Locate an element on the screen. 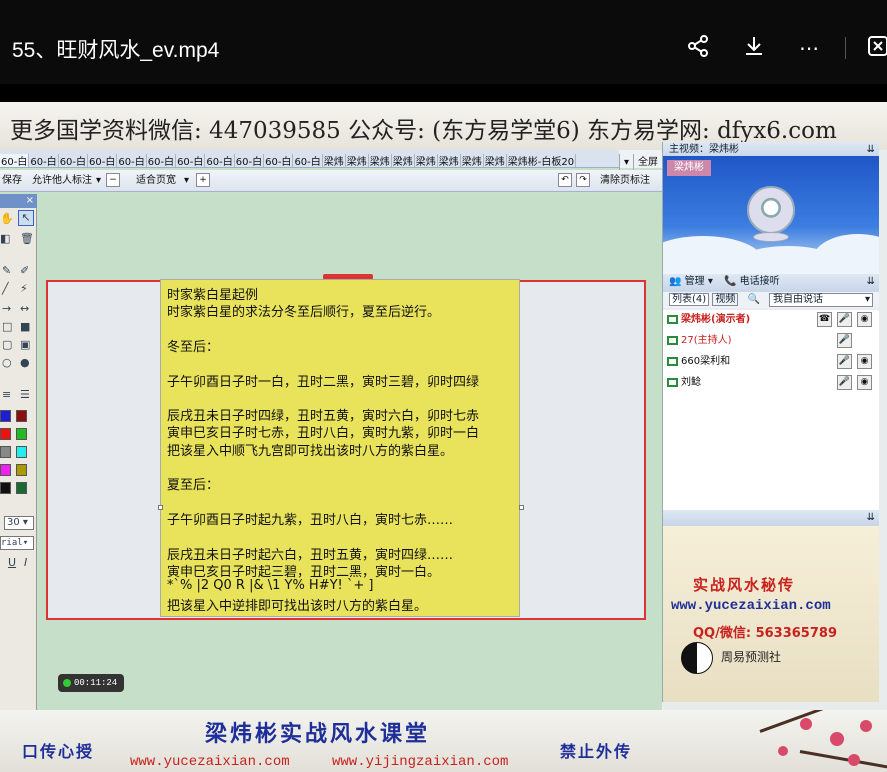  resize-handle-right is located at coordinates (521, 507).